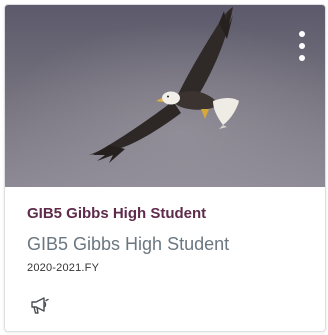  I want to click on card-options-menu-button, so click(302, 46).